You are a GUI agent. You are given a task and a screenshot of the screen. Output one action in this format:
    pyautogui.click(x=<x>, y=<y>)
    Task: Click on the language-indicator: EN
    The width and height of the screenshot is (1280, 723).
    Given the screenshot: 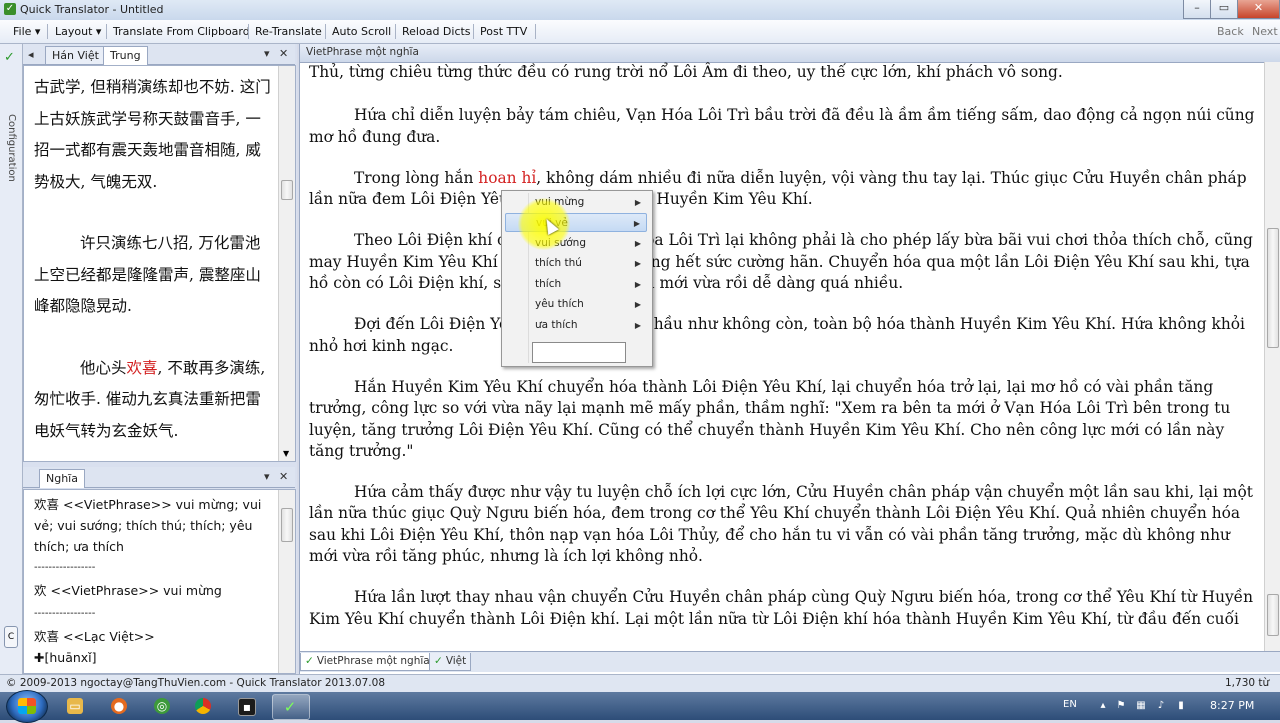 What is the action you would take?
    pyautogui.click(x=1070, y=704)
    